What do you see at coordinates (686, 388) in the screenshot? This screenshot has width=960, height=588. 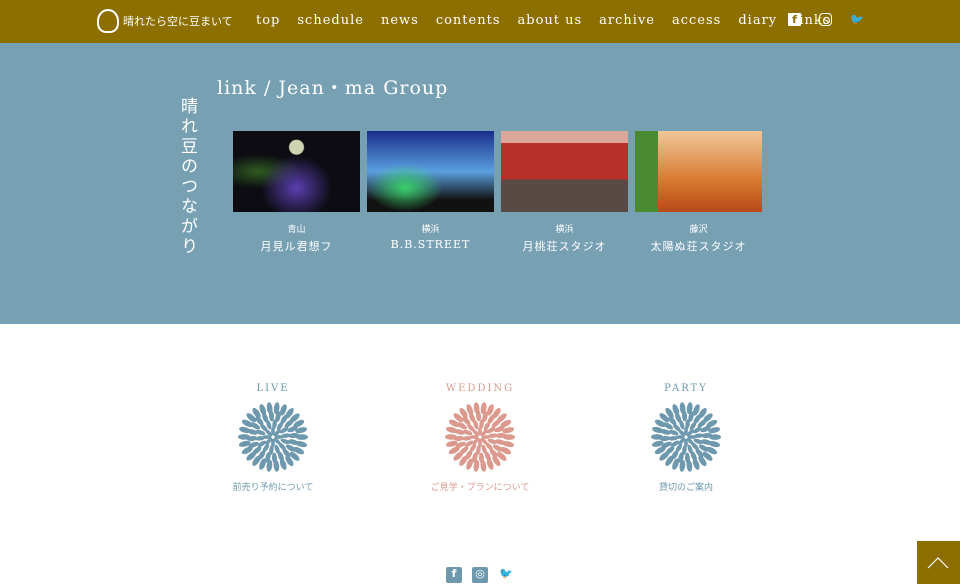 I see `service-label: PARTY` at bounding box center [686, 388].